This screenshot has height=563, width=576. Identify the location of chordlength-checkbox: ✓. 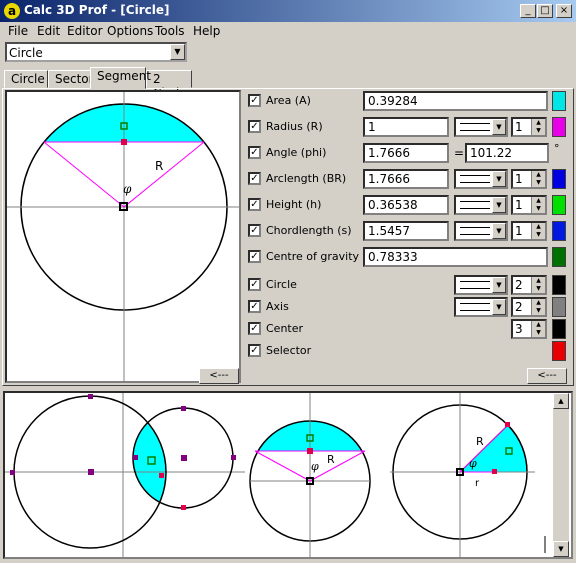
(254, 230).